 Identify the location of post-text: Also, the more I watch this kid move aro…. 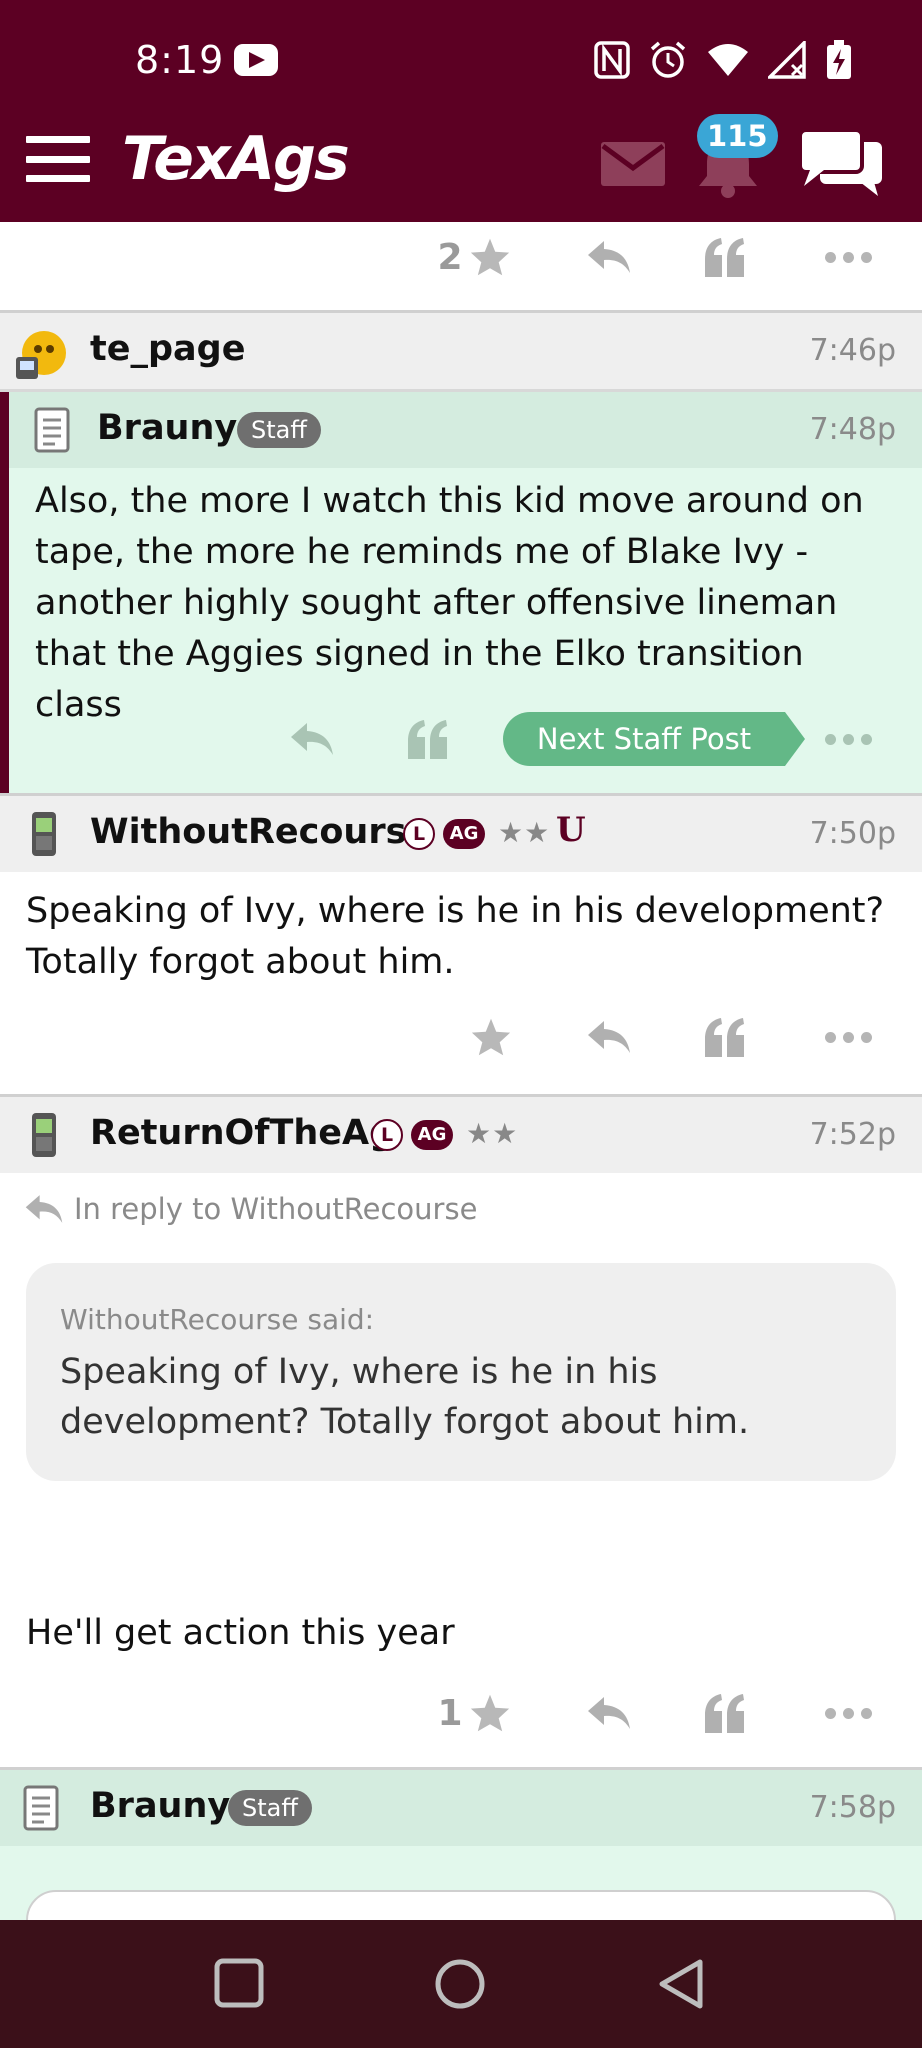
(449, 603).